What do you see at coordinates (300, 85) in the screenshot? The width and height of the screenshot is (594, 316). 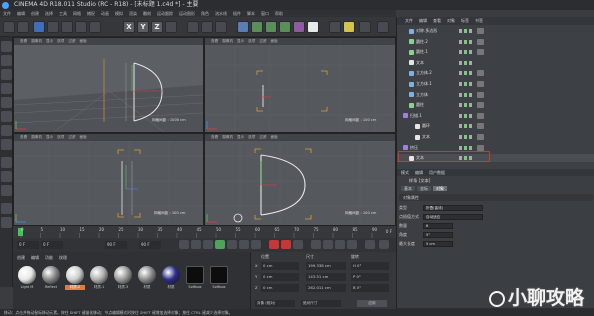 I see `viewport-top: 查看摄像机显示选项过滤面板 顶视图 网格间距 : 100 cm` at bounding box center [300, 85].